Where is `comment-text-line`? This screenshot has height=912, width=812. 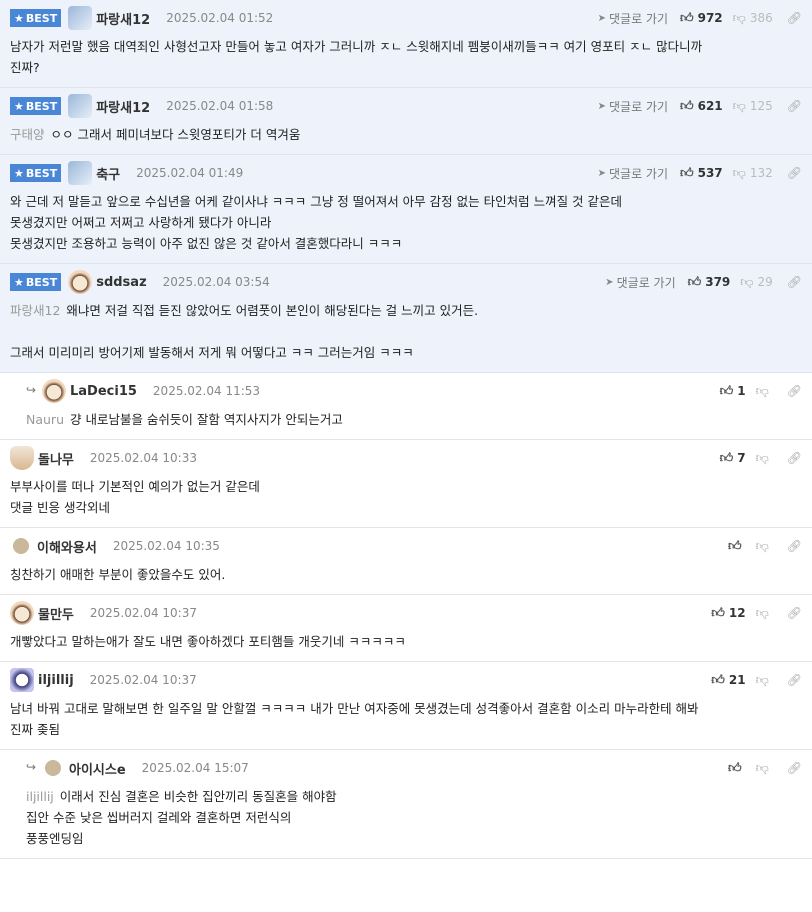
comment-text-line is located at coordinates (406, 331).